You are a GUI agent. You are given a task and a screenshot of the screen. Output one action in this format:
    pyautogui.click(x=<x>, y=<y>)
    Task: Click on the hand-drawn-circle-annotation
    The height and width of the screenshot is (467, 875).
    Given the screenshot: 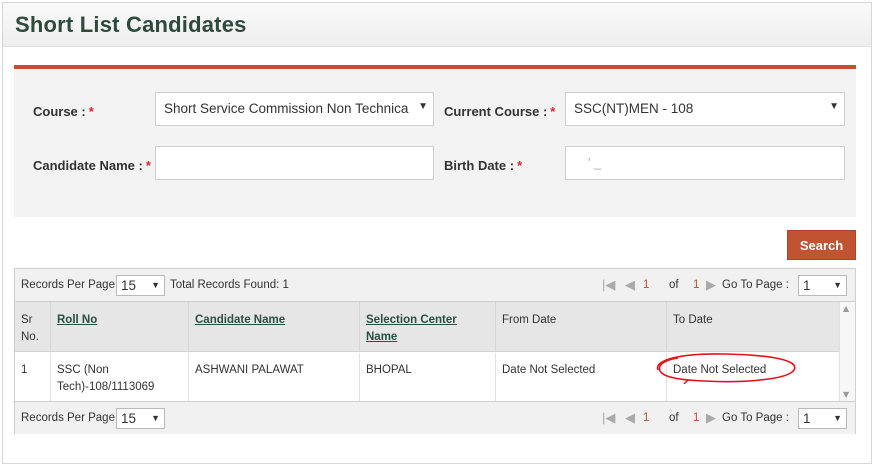 What is the action you would take?
    pyautogui.click(x=726, y=368)
    